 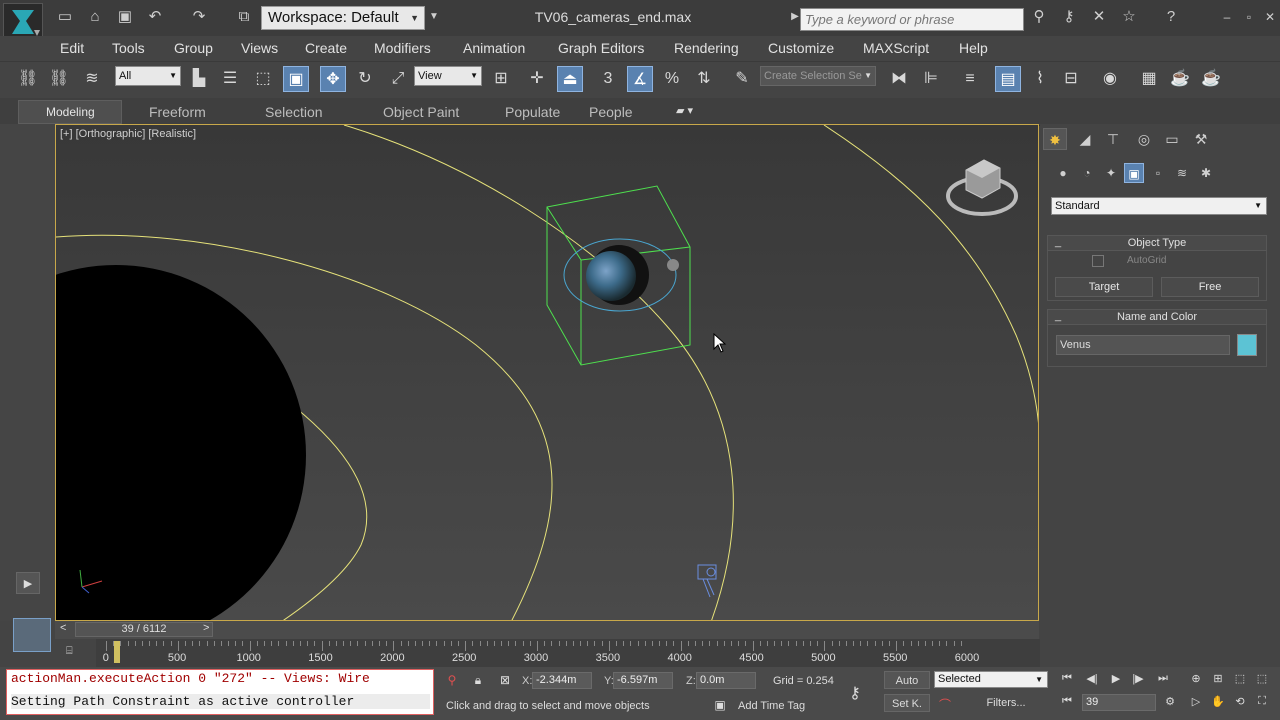 I want to click on absolute-mode-icon: ⊠, so click(x=505, y=681).